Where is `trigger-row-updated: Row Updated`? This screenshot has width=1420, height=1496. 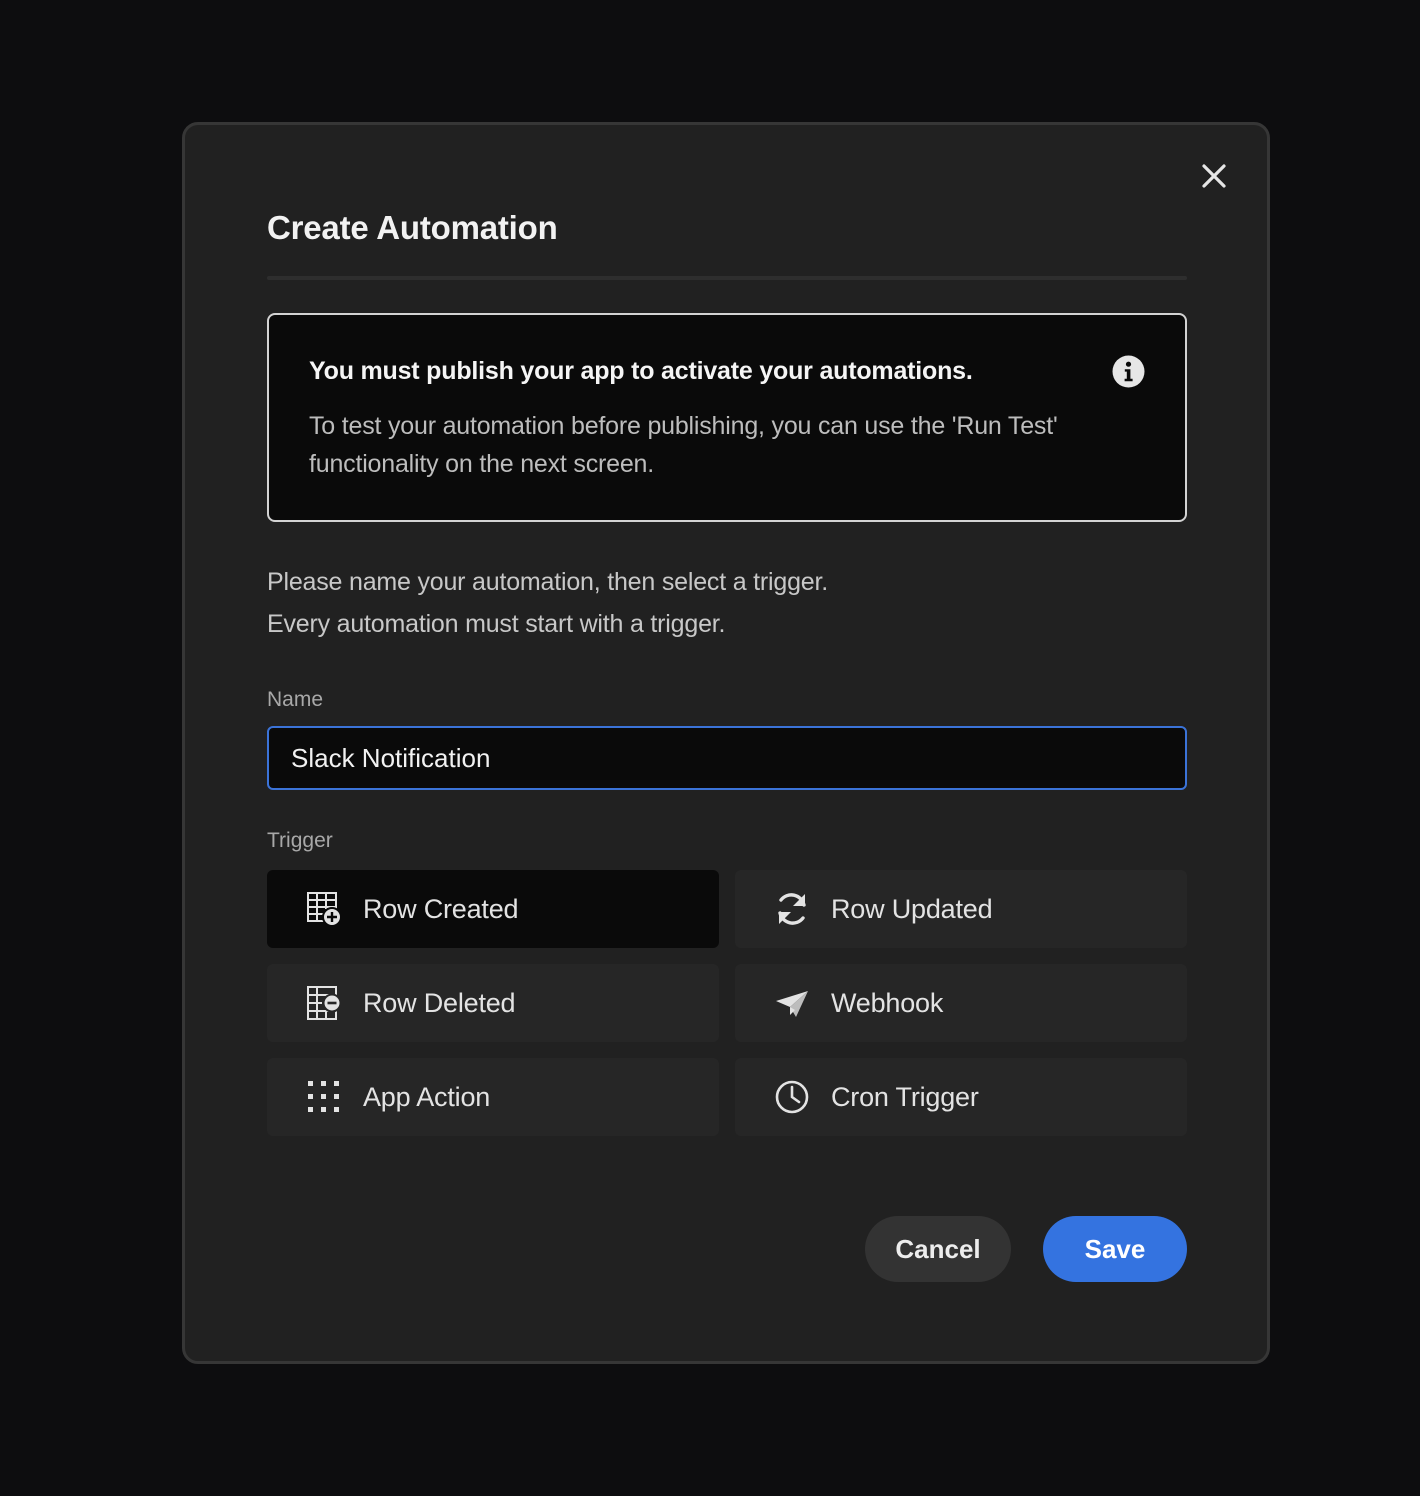
trigger-row-updated: Row Updated is located at coordinates (961, 909).